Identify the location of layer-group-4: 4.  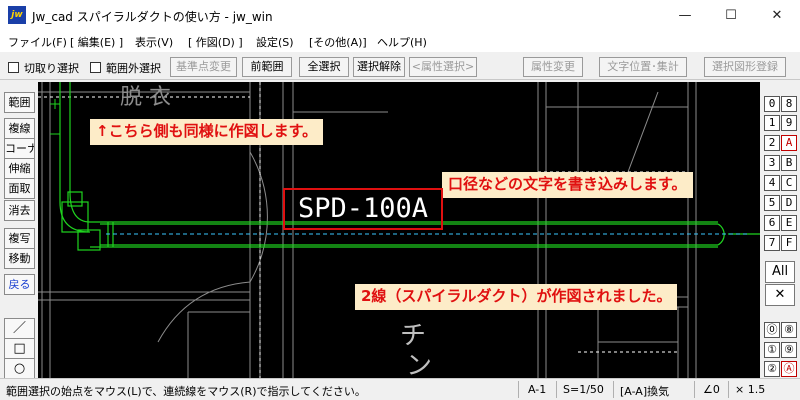
(772, 183).